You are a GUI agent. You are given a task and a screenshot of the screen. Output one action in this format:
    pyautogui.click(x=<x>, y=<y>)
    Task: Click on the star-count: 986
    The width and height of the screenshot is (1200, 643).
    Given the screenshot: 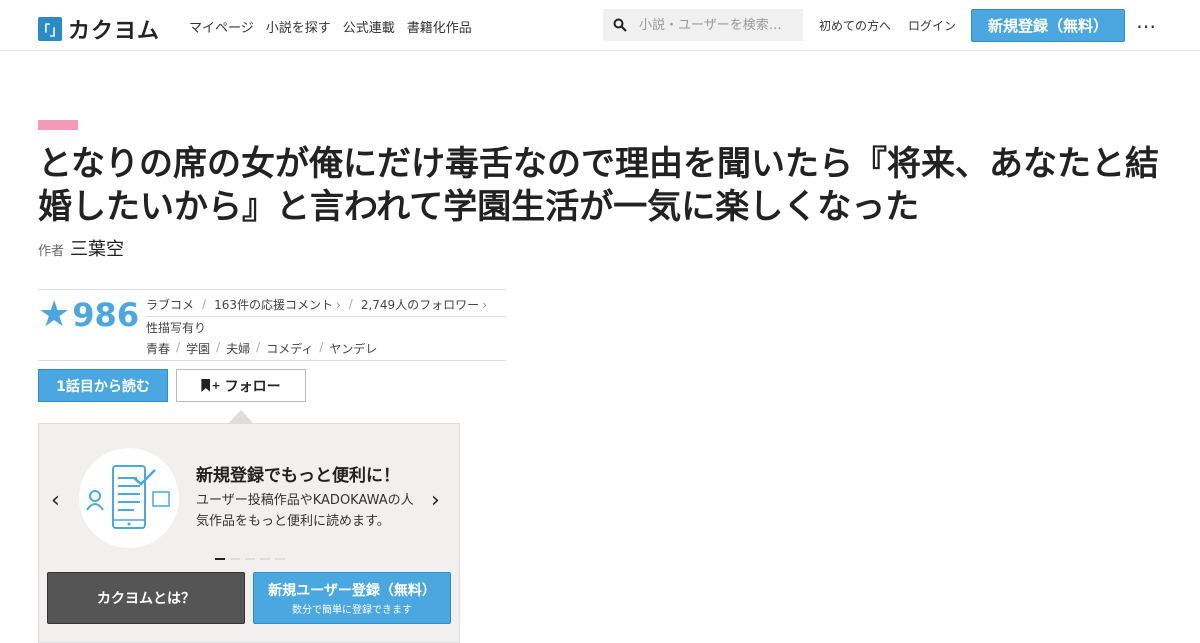 What is the action you would take?
    pyautogui.click(x=106, y=315)
    